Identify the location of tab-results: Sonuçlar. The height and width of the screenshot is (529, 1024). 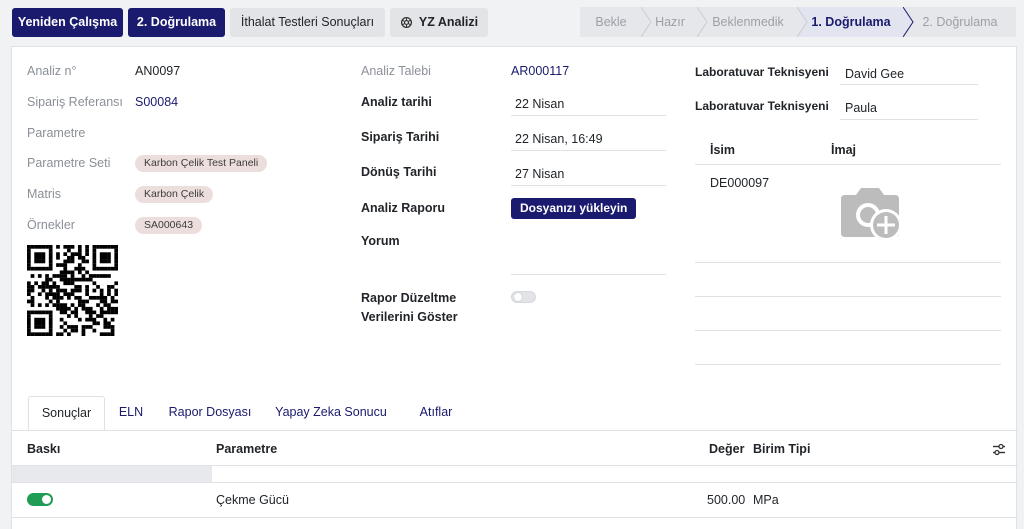
(66, 413).